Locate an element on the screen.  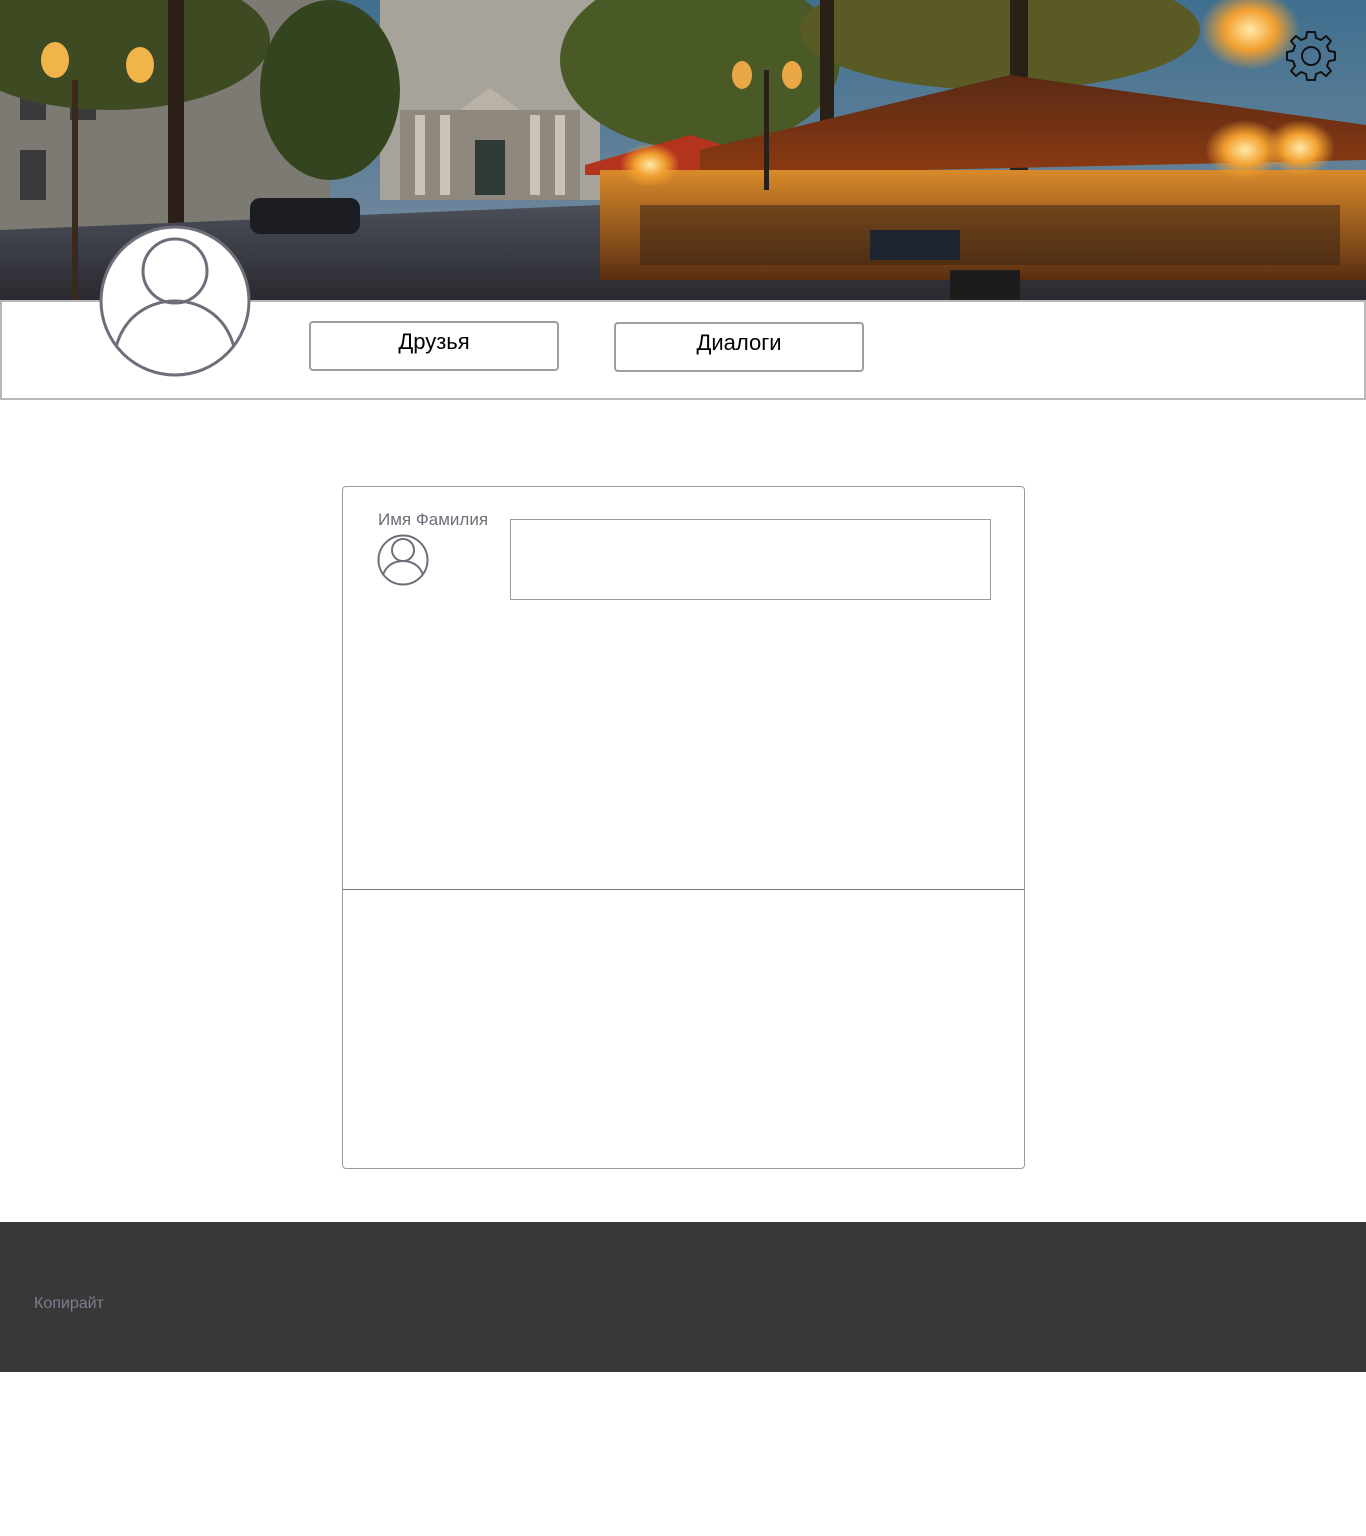
author-name: Имя Фамилия is located at coordinates (433, 519).